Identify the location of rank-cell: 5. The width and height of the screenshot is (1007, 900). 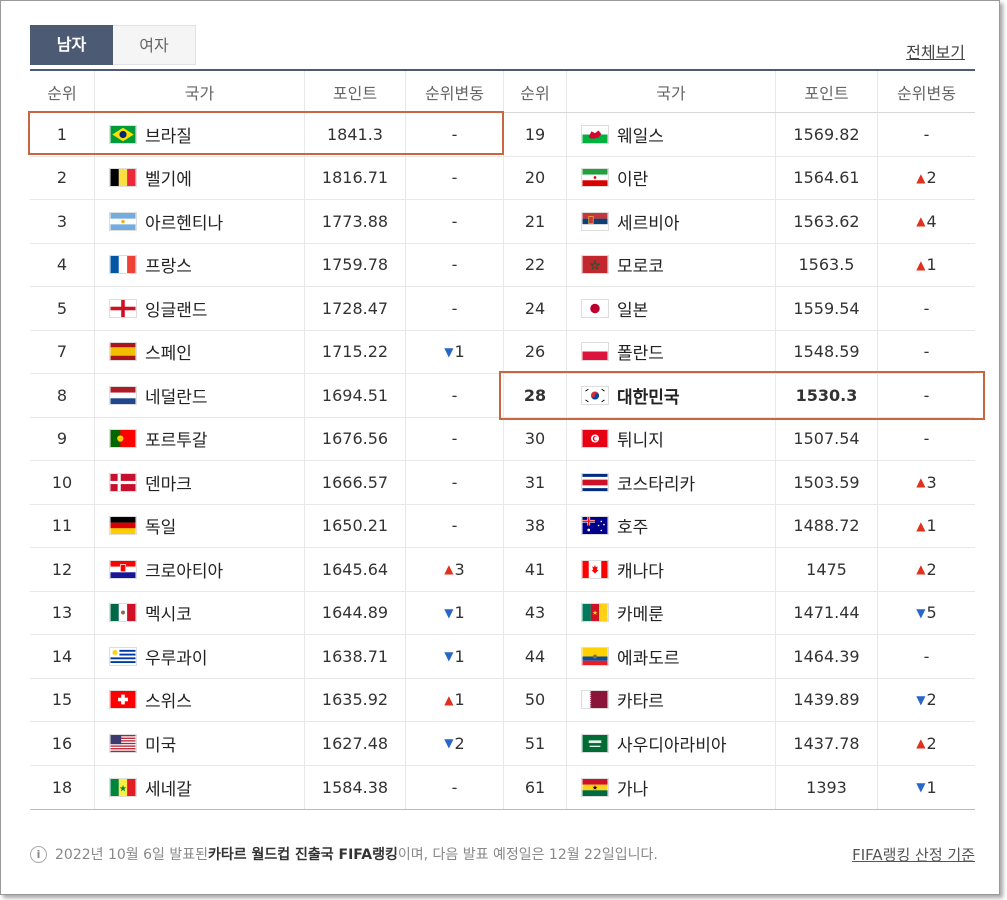
(62, 308).